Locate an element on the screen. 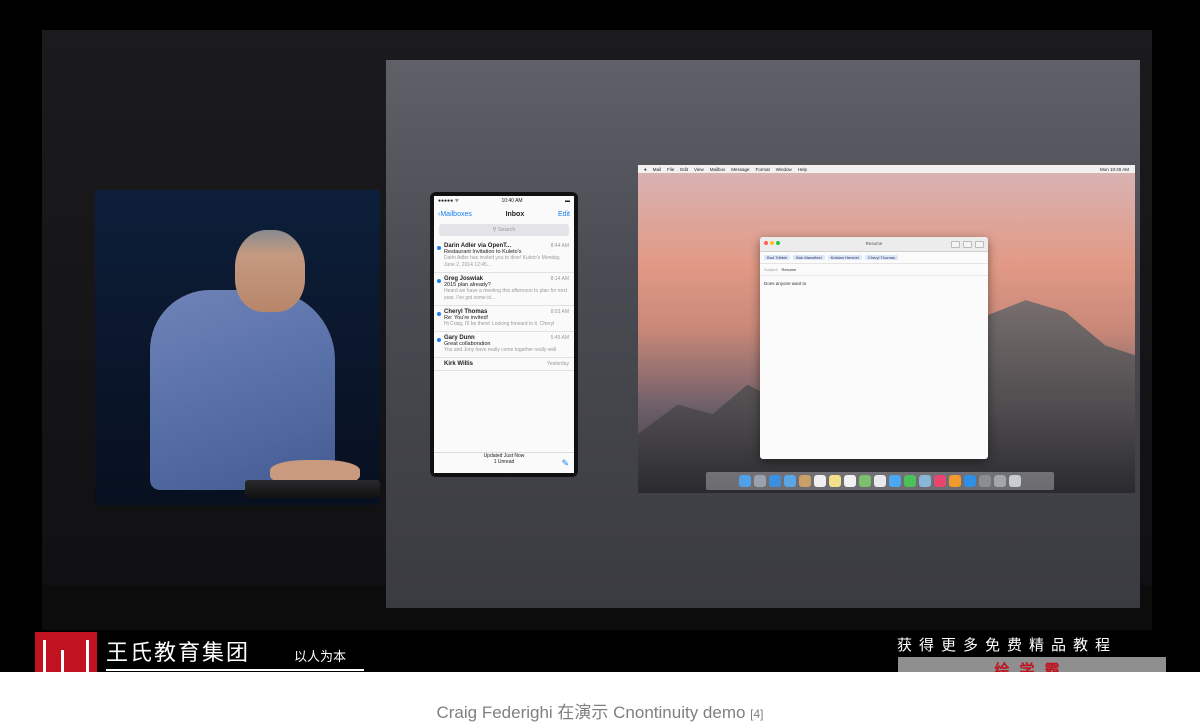 The image size is (1200, 723). itunes-icon is located at coordinates (940, 481).